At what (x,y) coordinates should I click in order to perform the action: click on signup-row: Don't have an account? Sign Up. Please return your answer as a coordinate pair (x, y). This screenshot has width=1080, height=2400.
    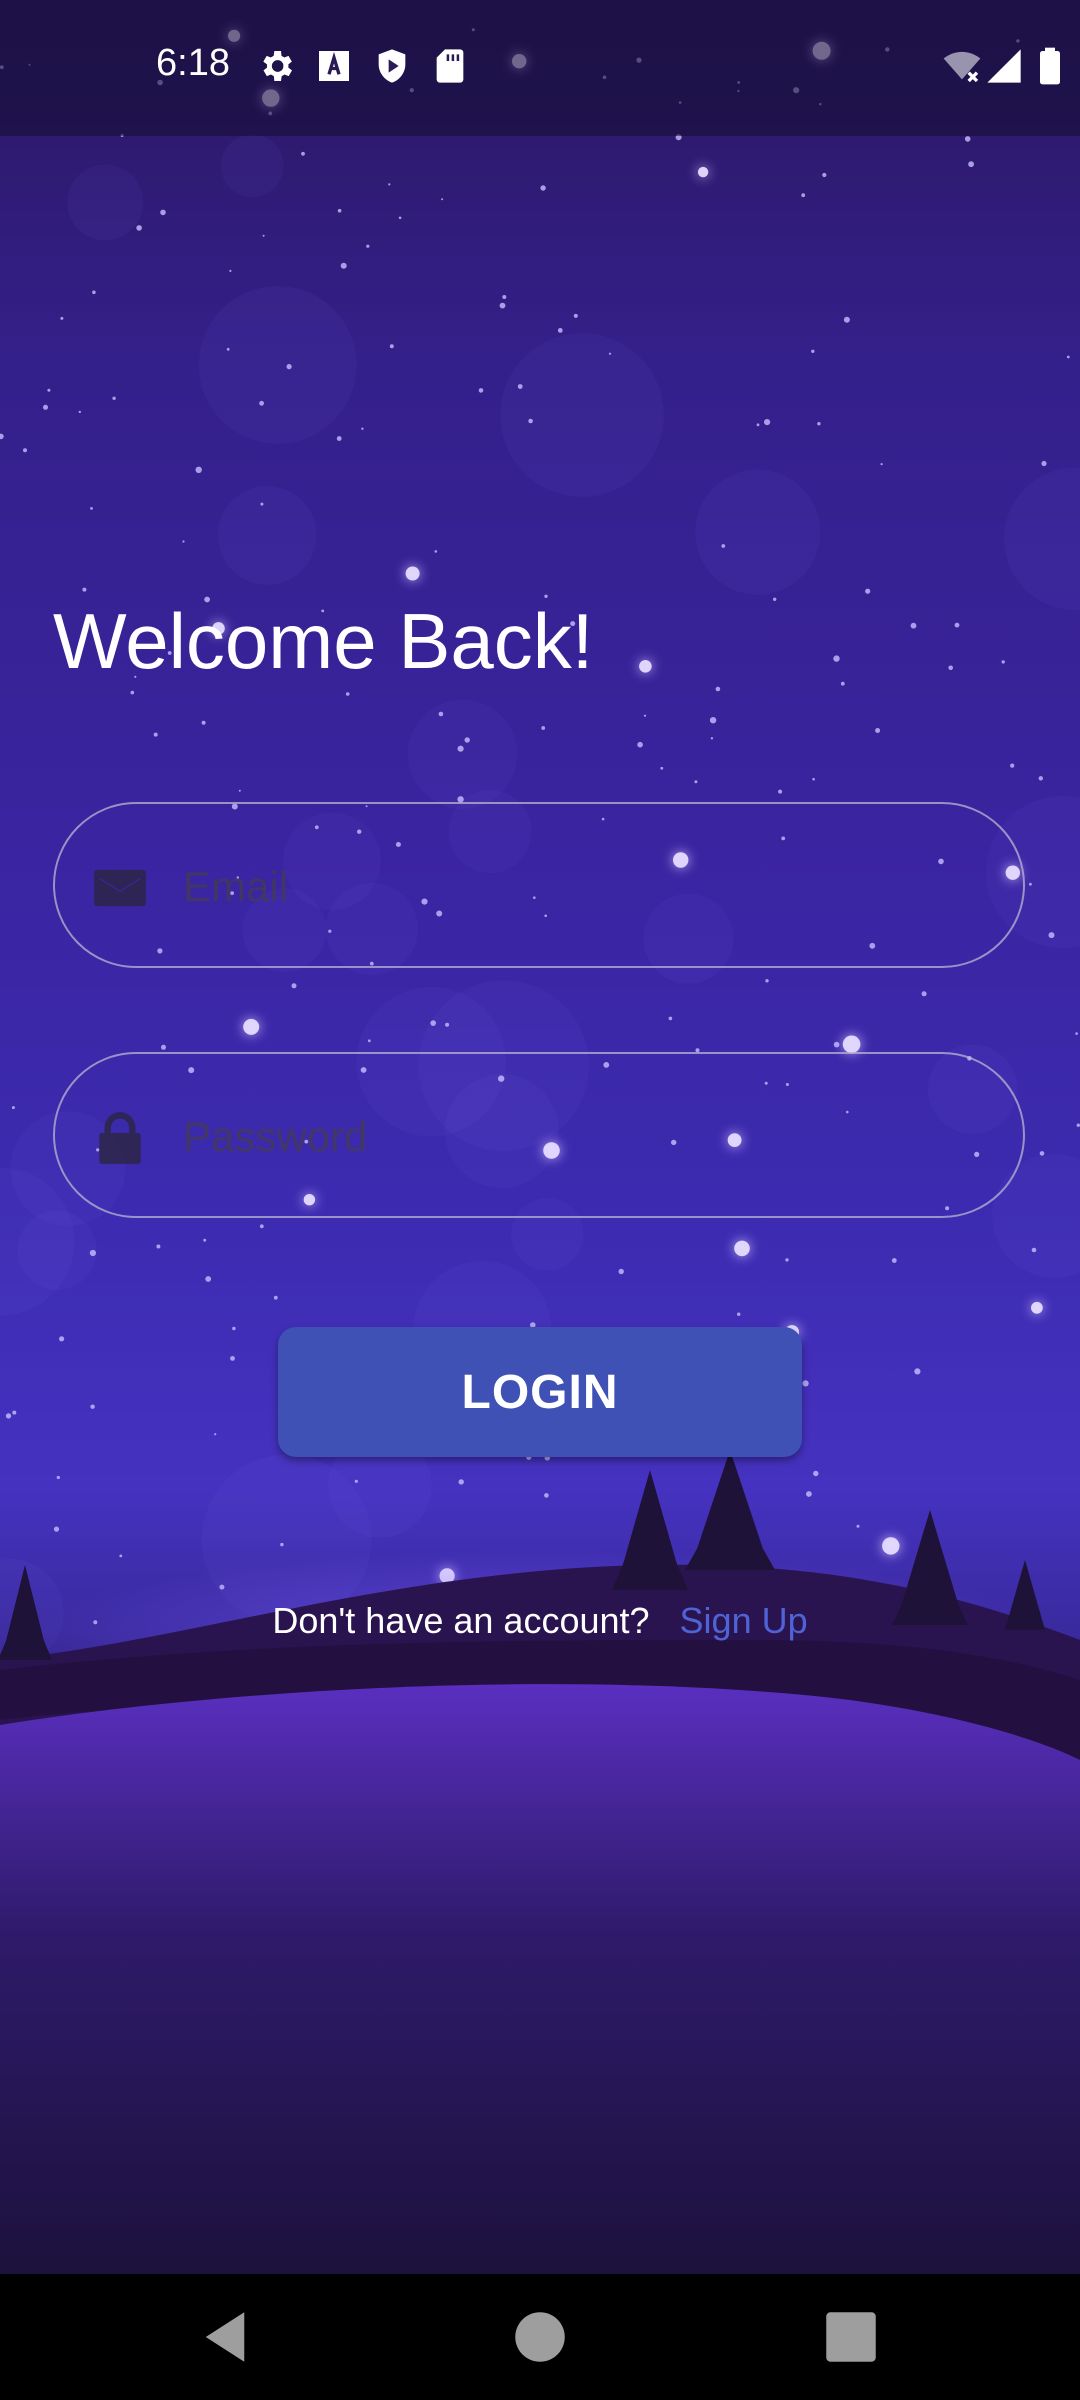
    Looking at the image, I should click on (540, 1621).